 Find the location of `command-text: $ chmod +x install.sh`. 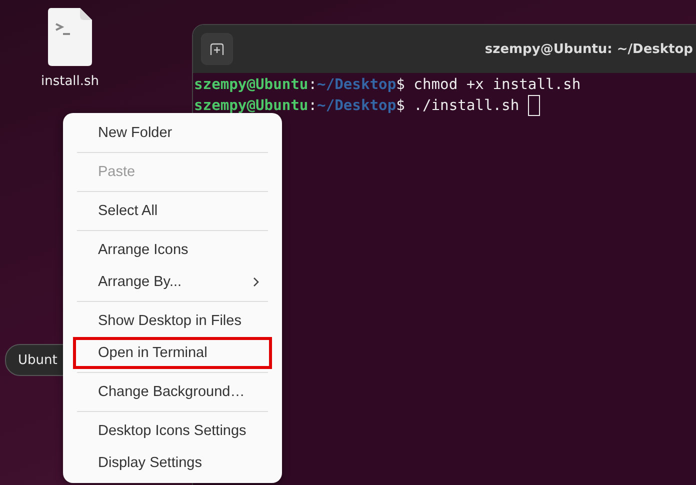

command-text: $ chmod +x install.sh is located at coordinates (488, 85).